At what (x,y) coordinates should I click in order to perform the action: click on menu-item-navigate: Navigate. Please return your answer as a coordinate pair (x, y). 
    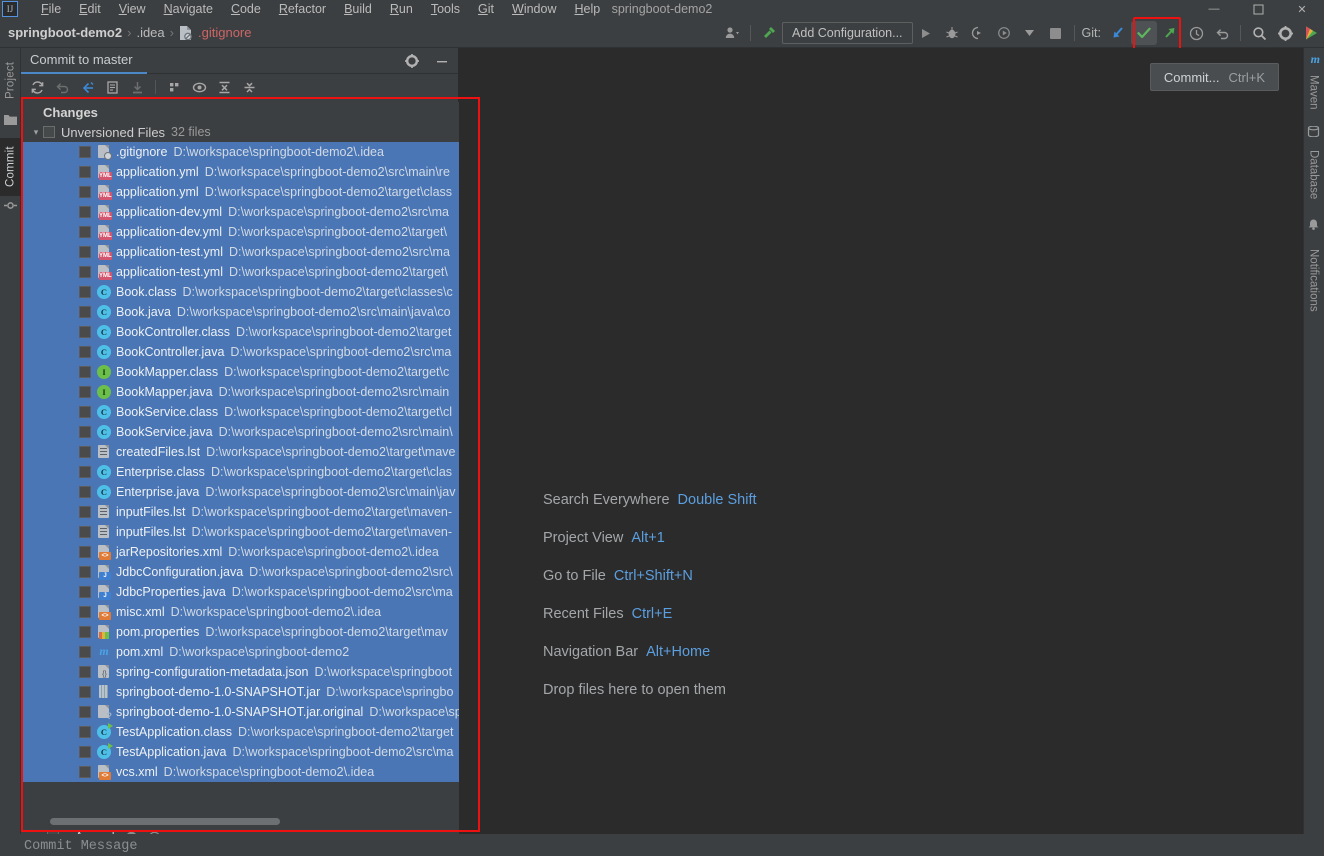
    Looking at the image, I should click on (188, 9).